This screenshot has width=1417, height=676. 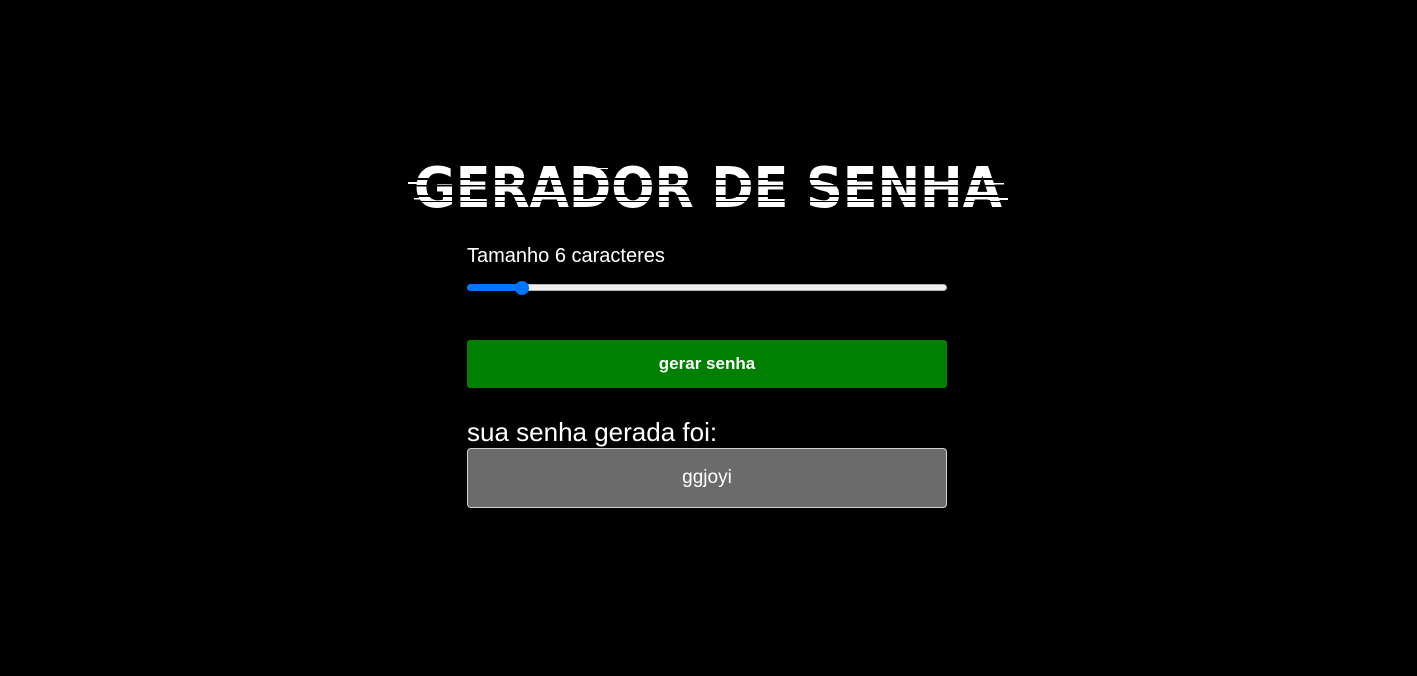 I want to click on length-label: Tamanho 6 caracteres, so click(x=566, y=256).